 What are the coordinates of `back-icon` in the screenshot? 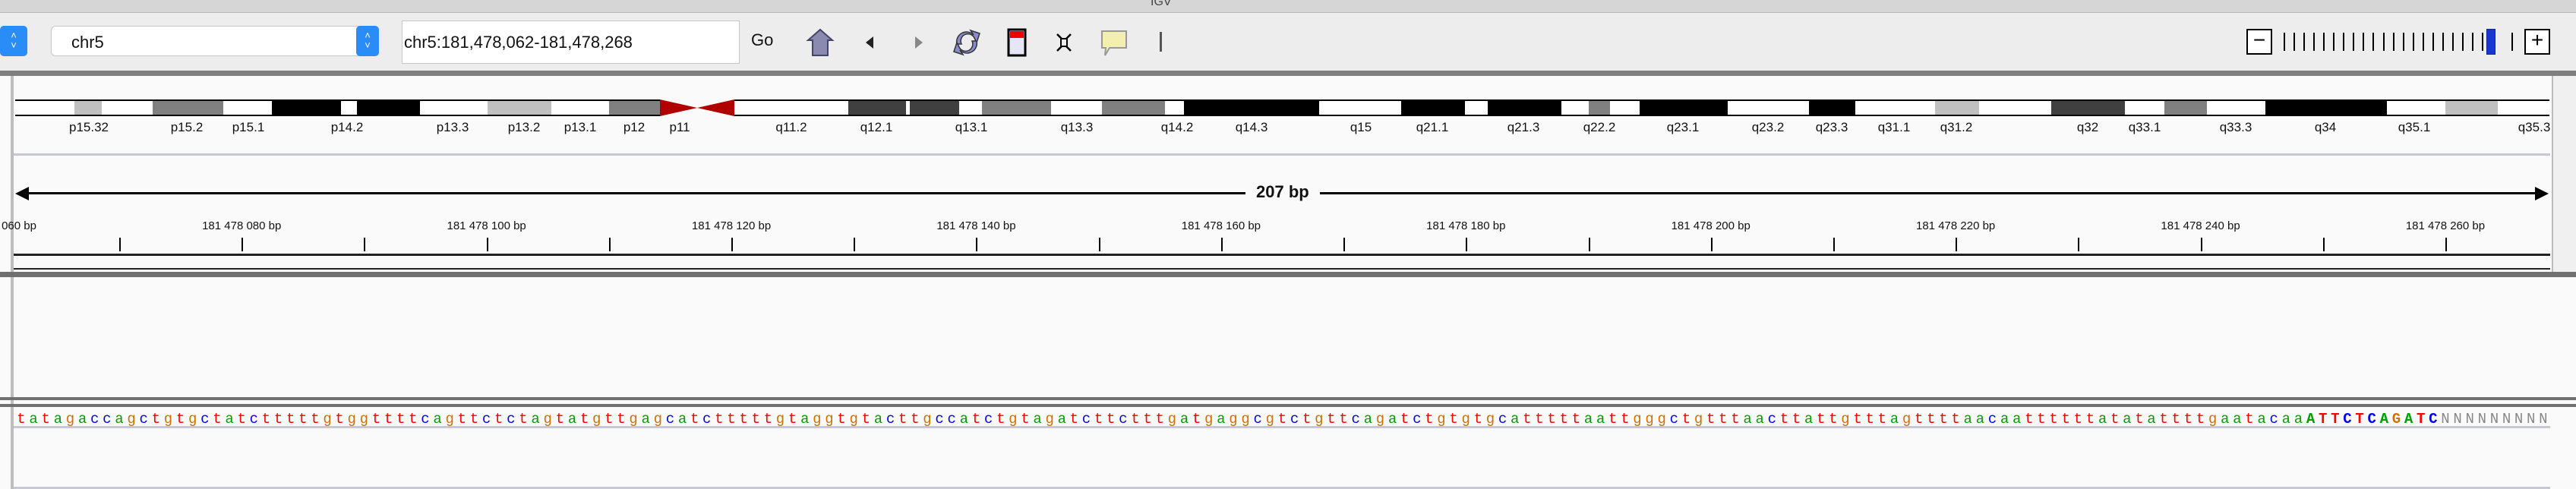 It's located at (869, 42).